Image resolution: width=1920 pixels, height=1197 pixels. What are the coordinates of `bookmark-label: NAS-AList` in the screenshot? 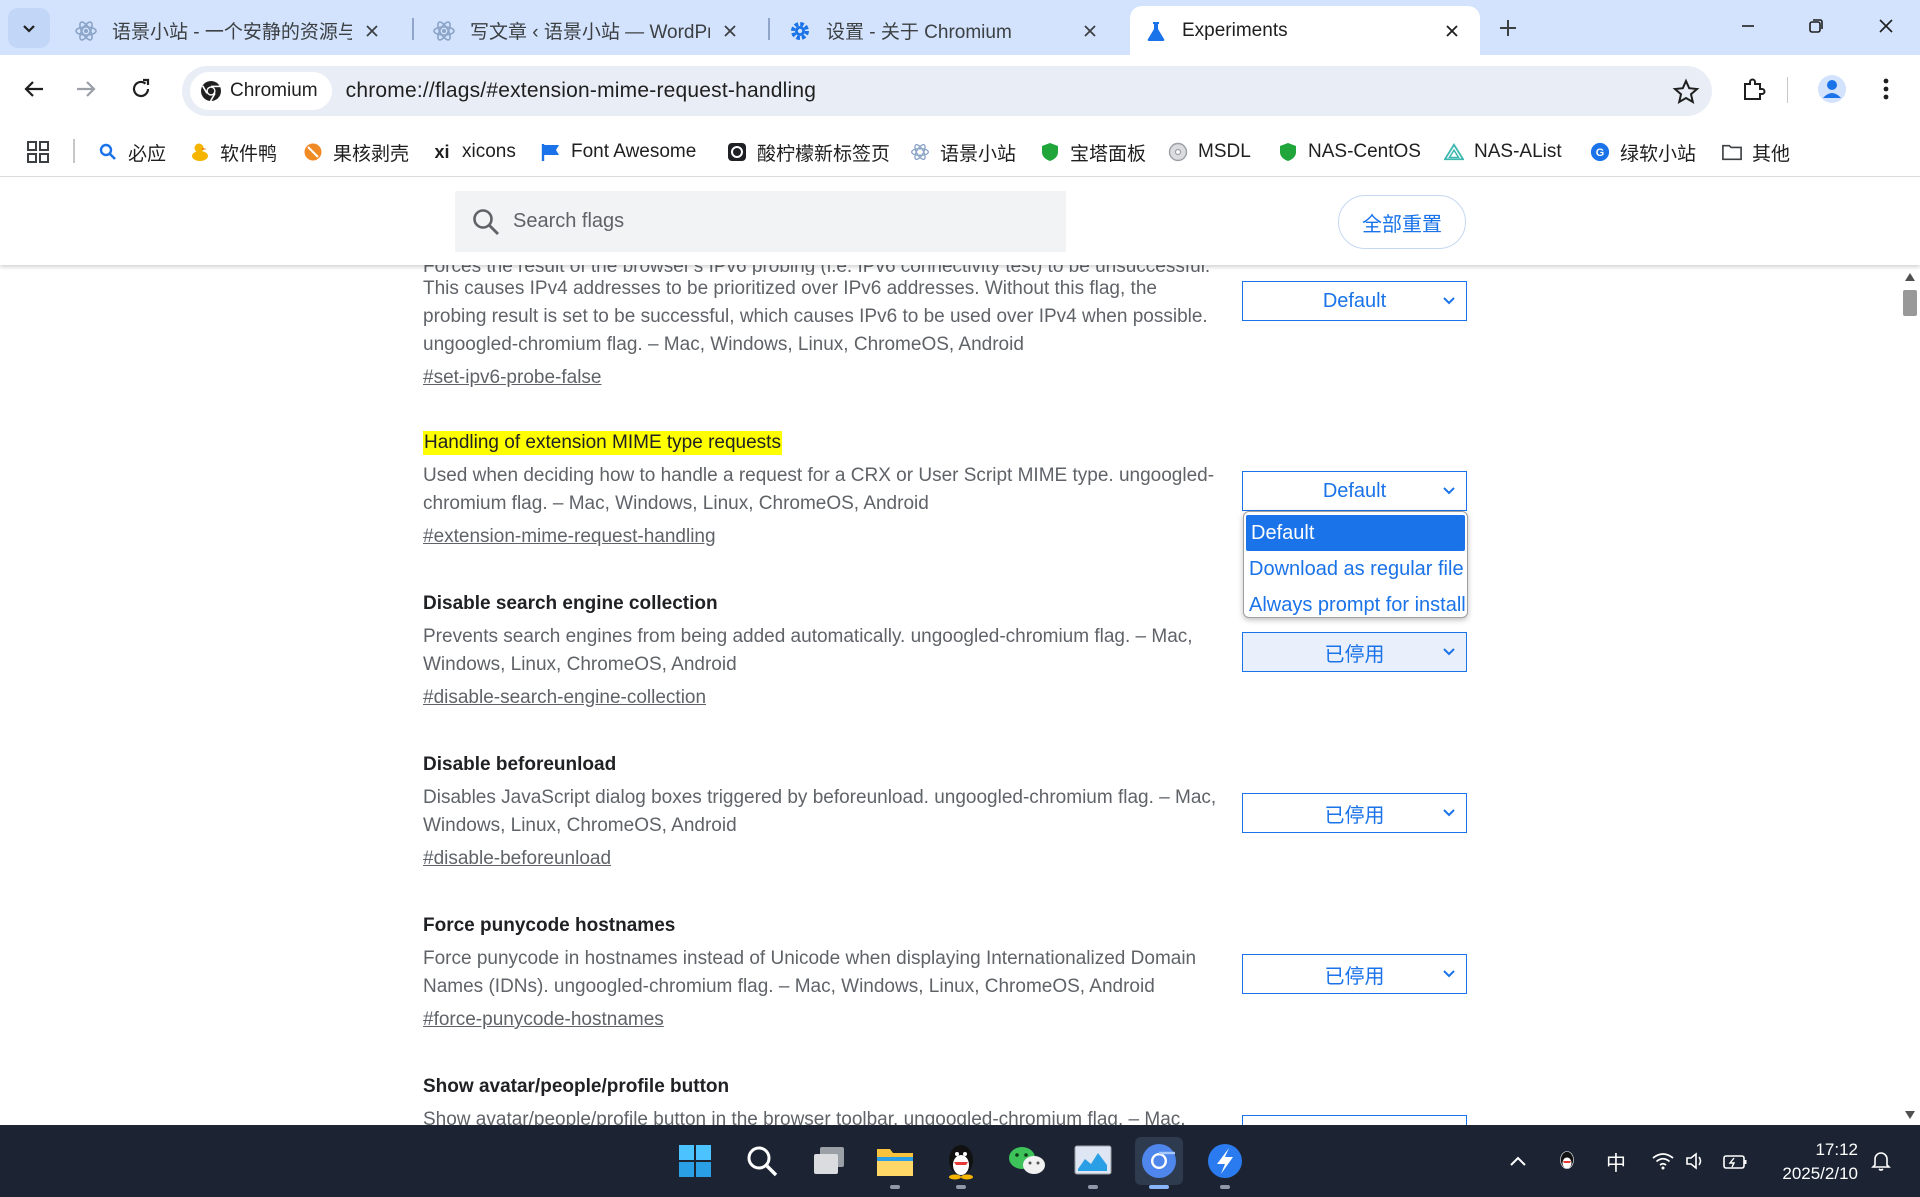 It's located at (1518, 151).